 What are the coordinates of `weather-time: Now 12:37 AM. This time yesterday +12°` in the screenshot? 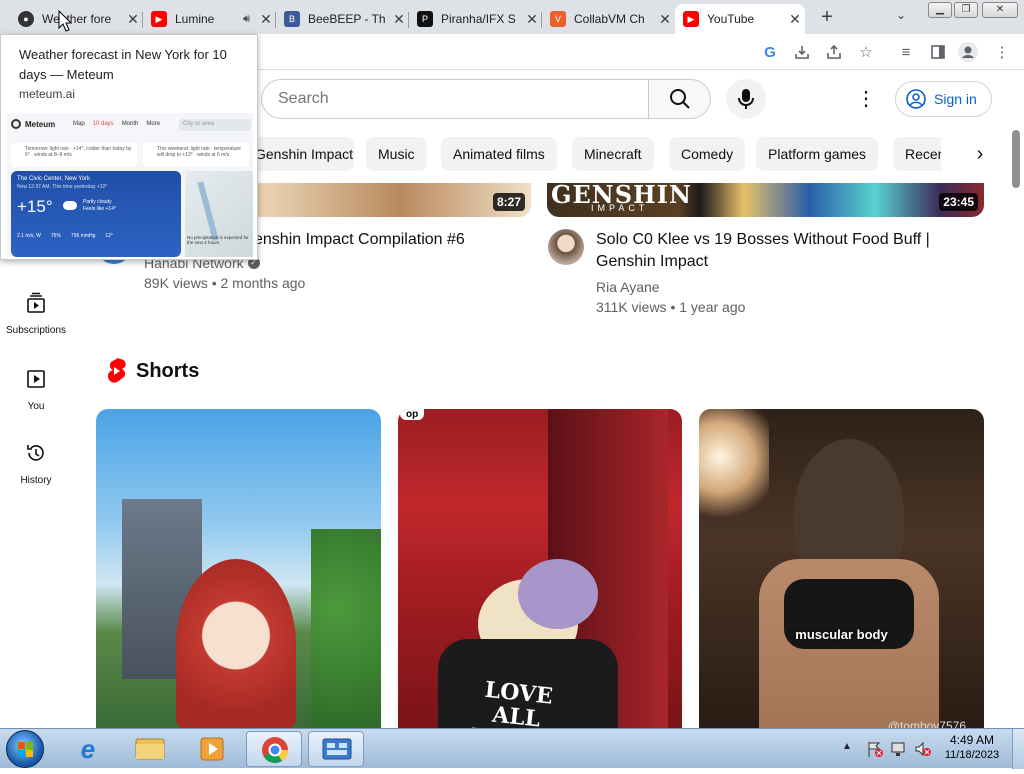 It's located at (62, 187).